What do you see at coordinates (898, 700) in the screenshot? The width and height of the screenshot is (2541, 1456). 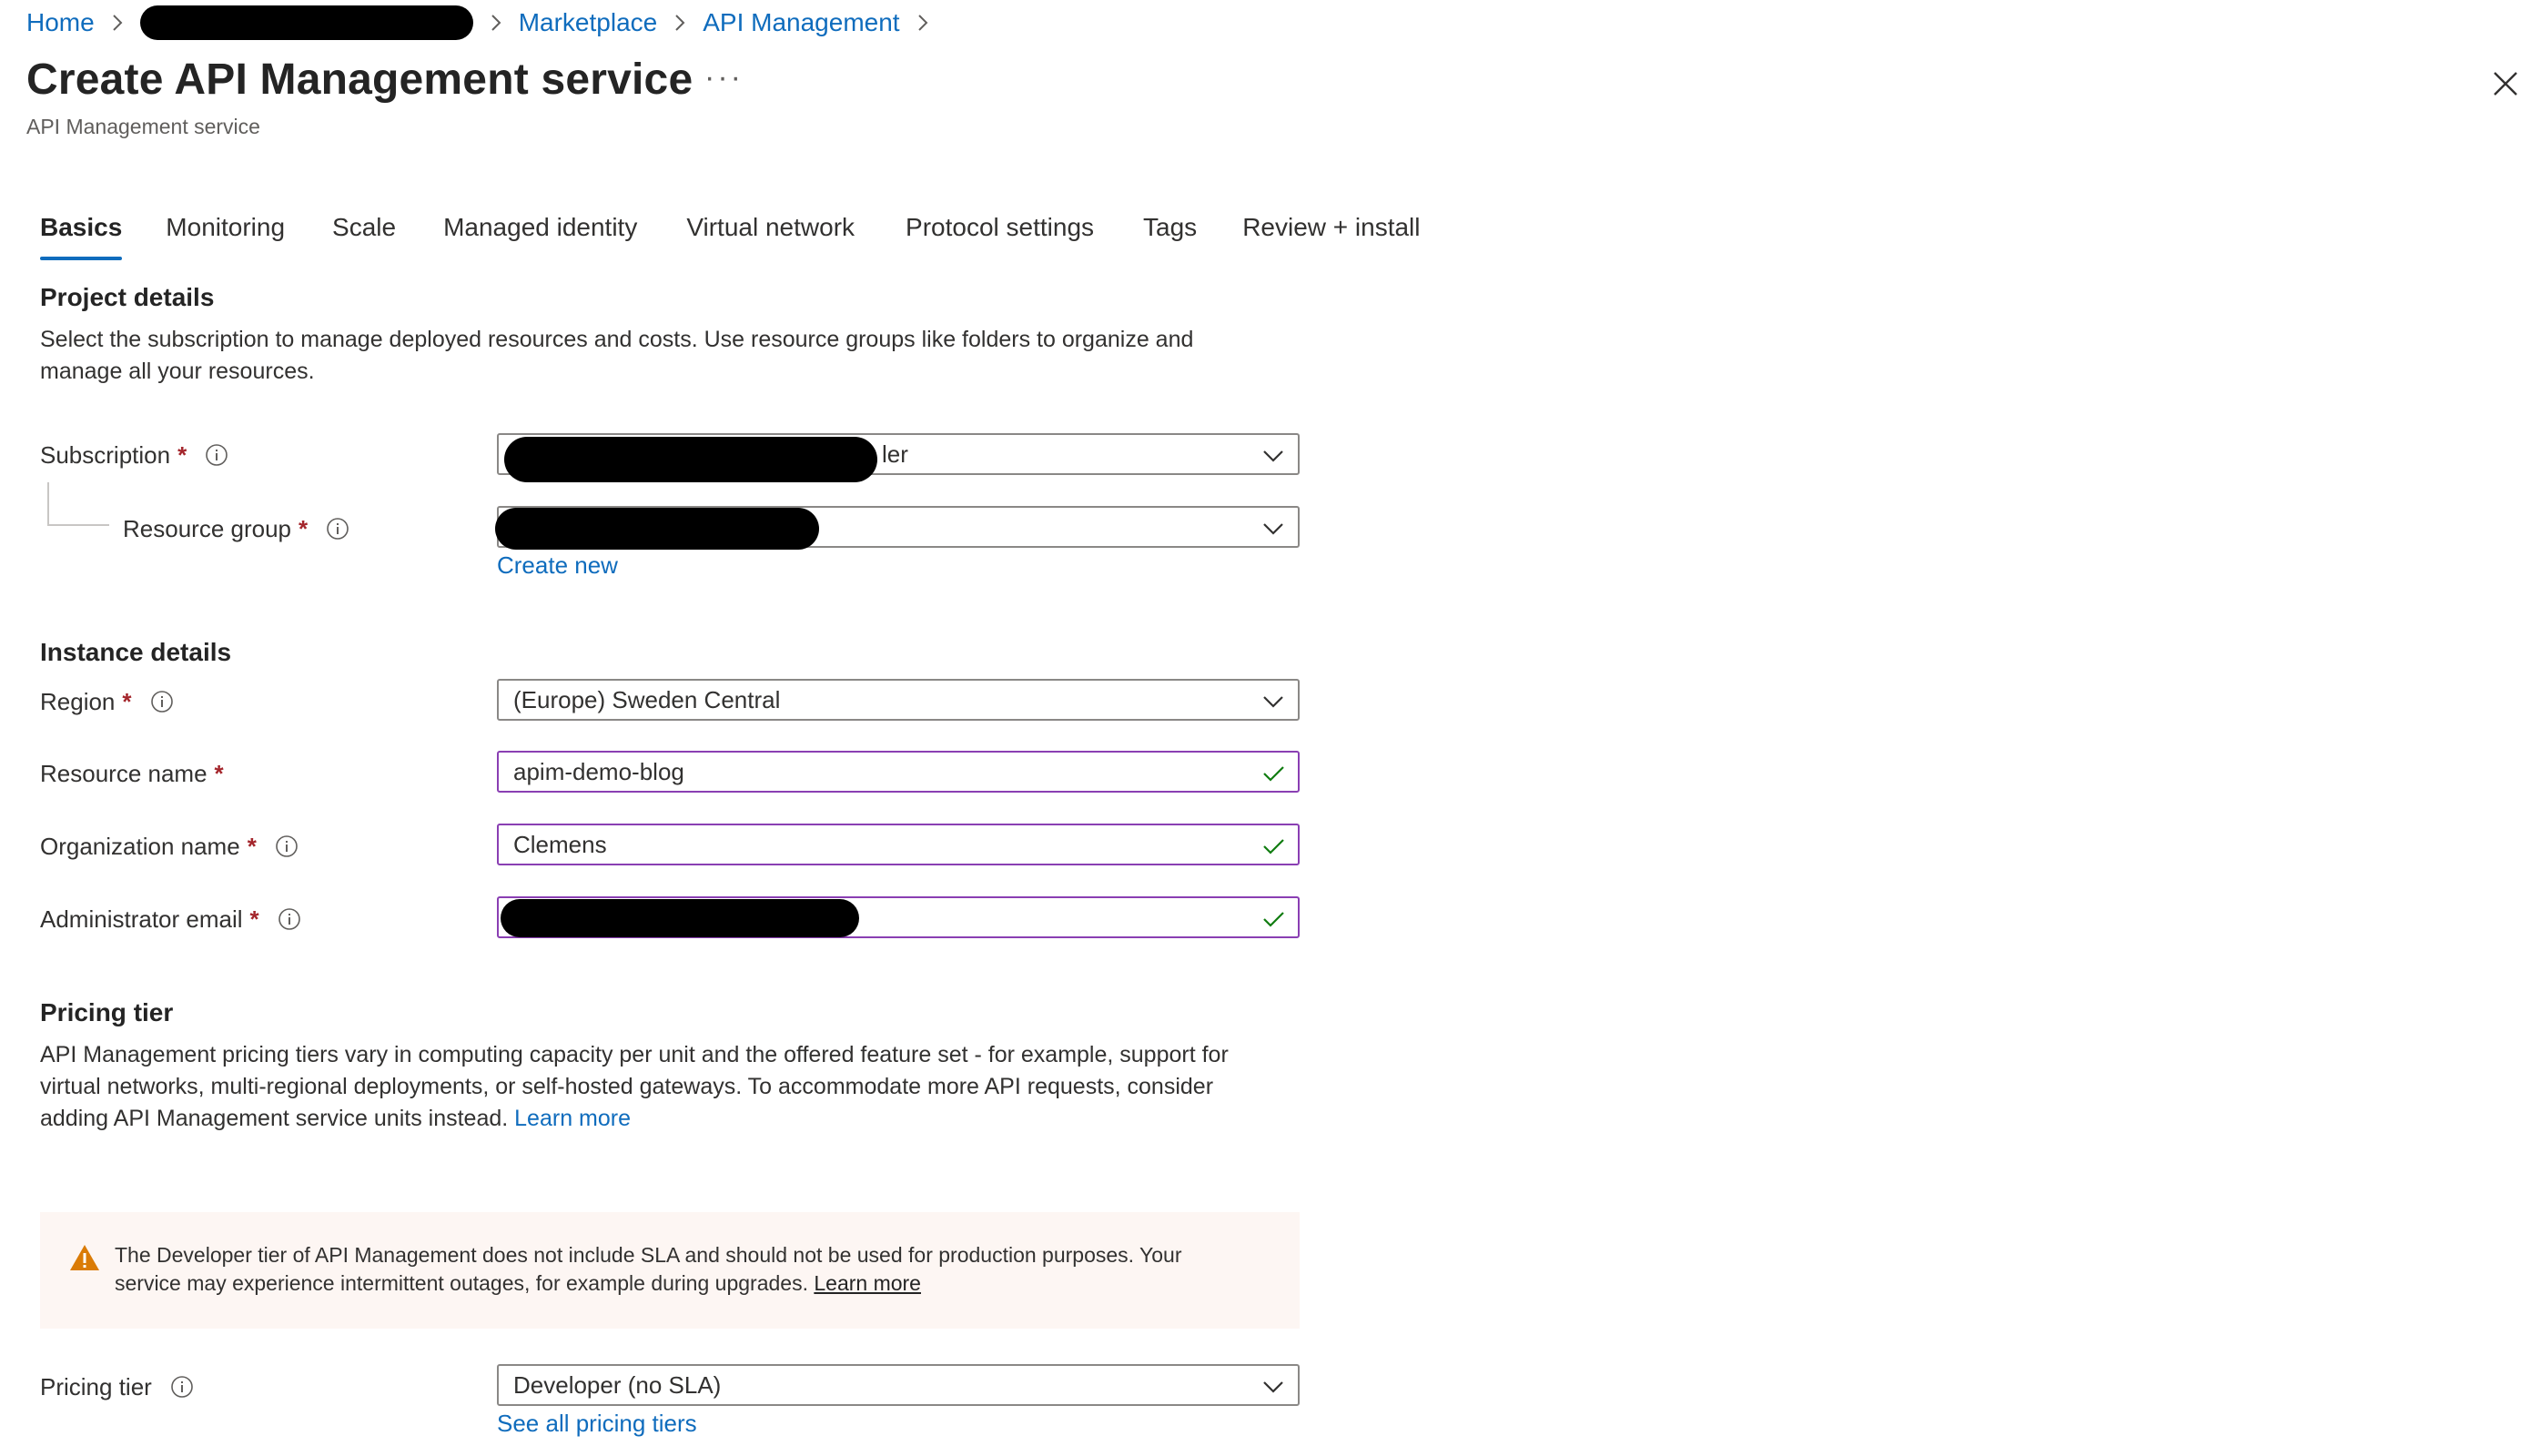 I see `region-select: (Europe) Sweden Central` at bounding box center [898, 700].